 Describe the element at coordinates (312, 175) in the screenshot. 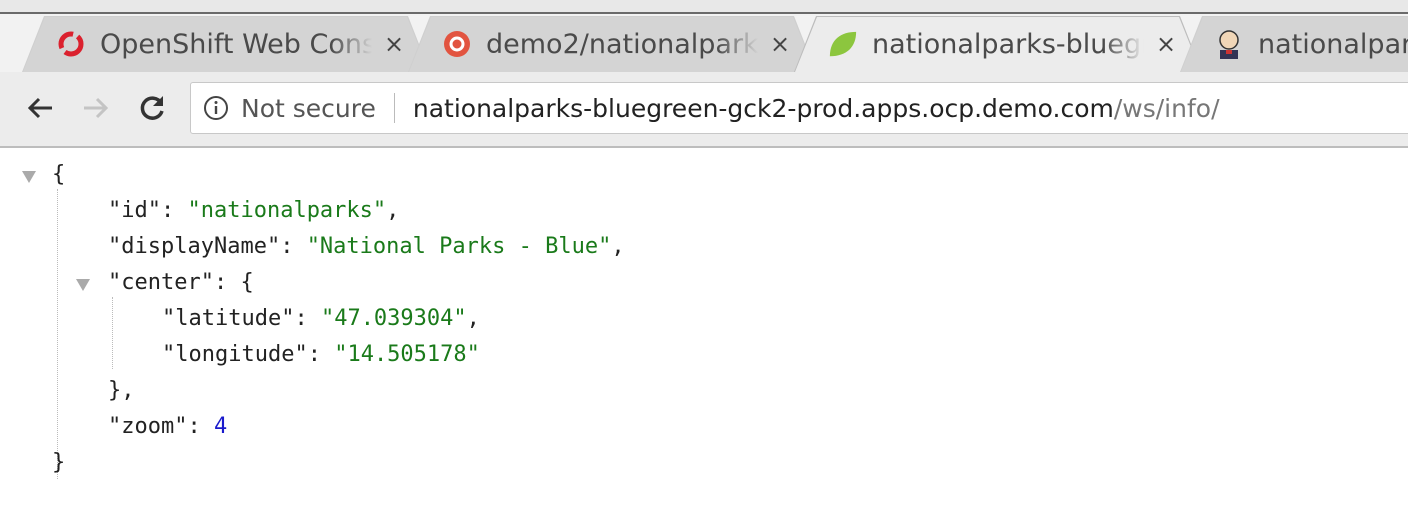

I see `json-line-open: {` at that location.